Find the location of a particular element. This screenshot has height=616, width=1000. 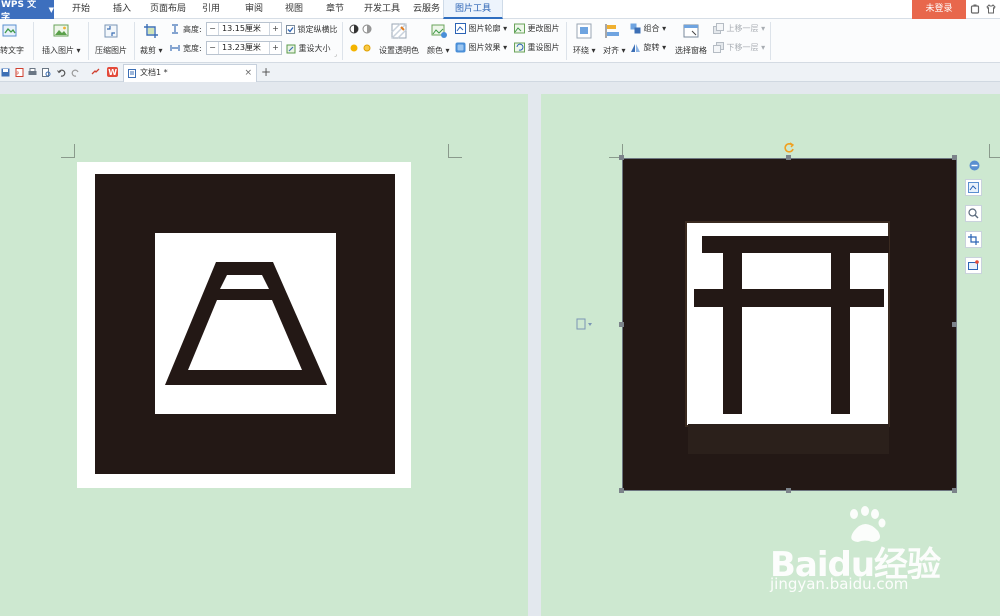

set-transparent-button: 设置透明色 is located at coordinates (399, 50).